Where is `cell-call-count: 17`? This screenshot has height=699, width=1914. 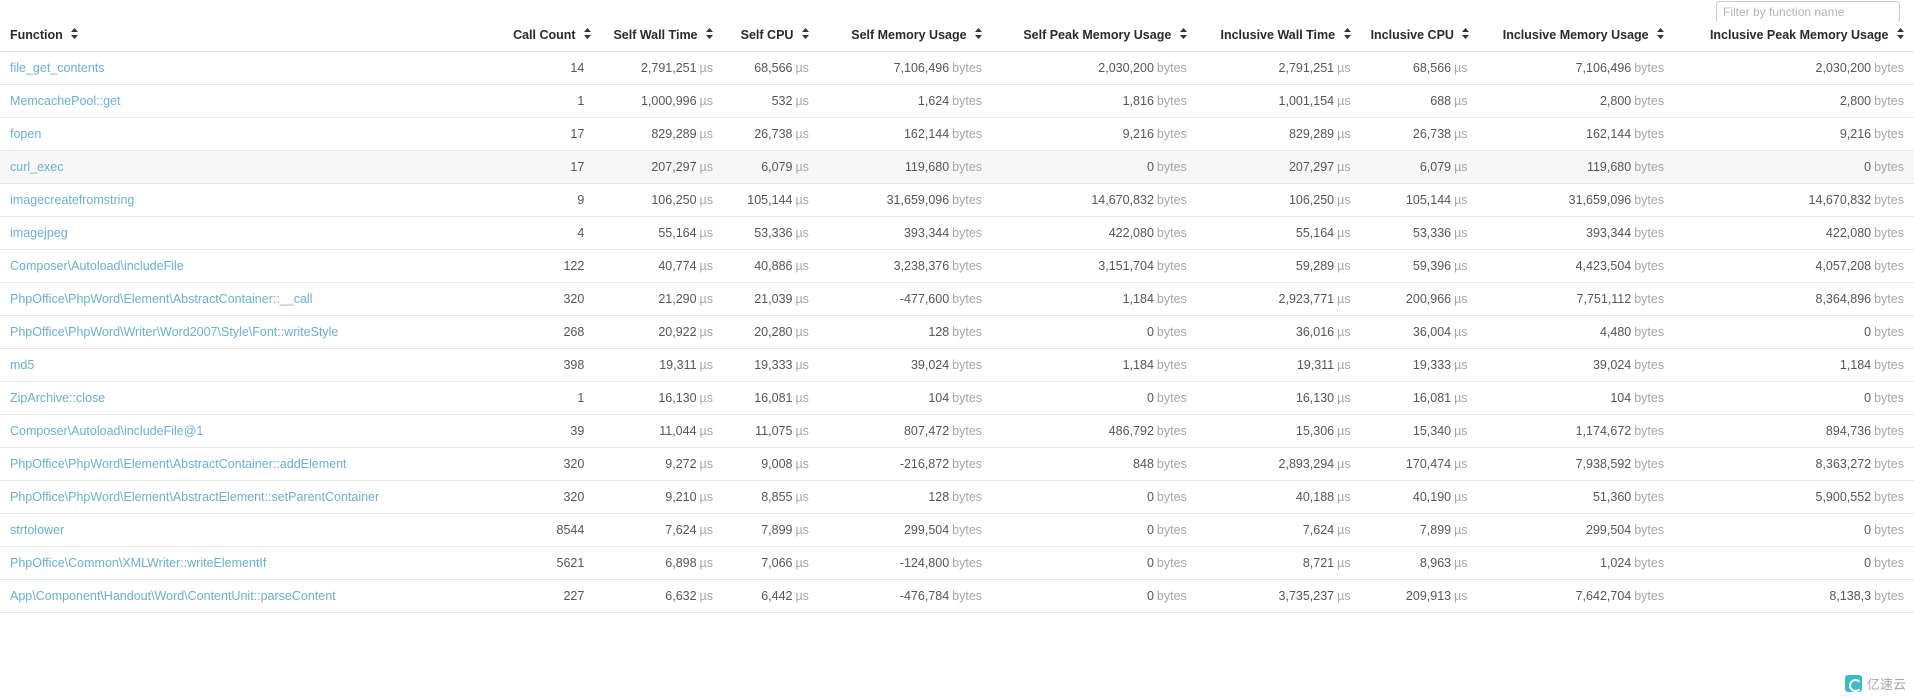
cell-call-count: 17 is located at coordinates (549, 134).